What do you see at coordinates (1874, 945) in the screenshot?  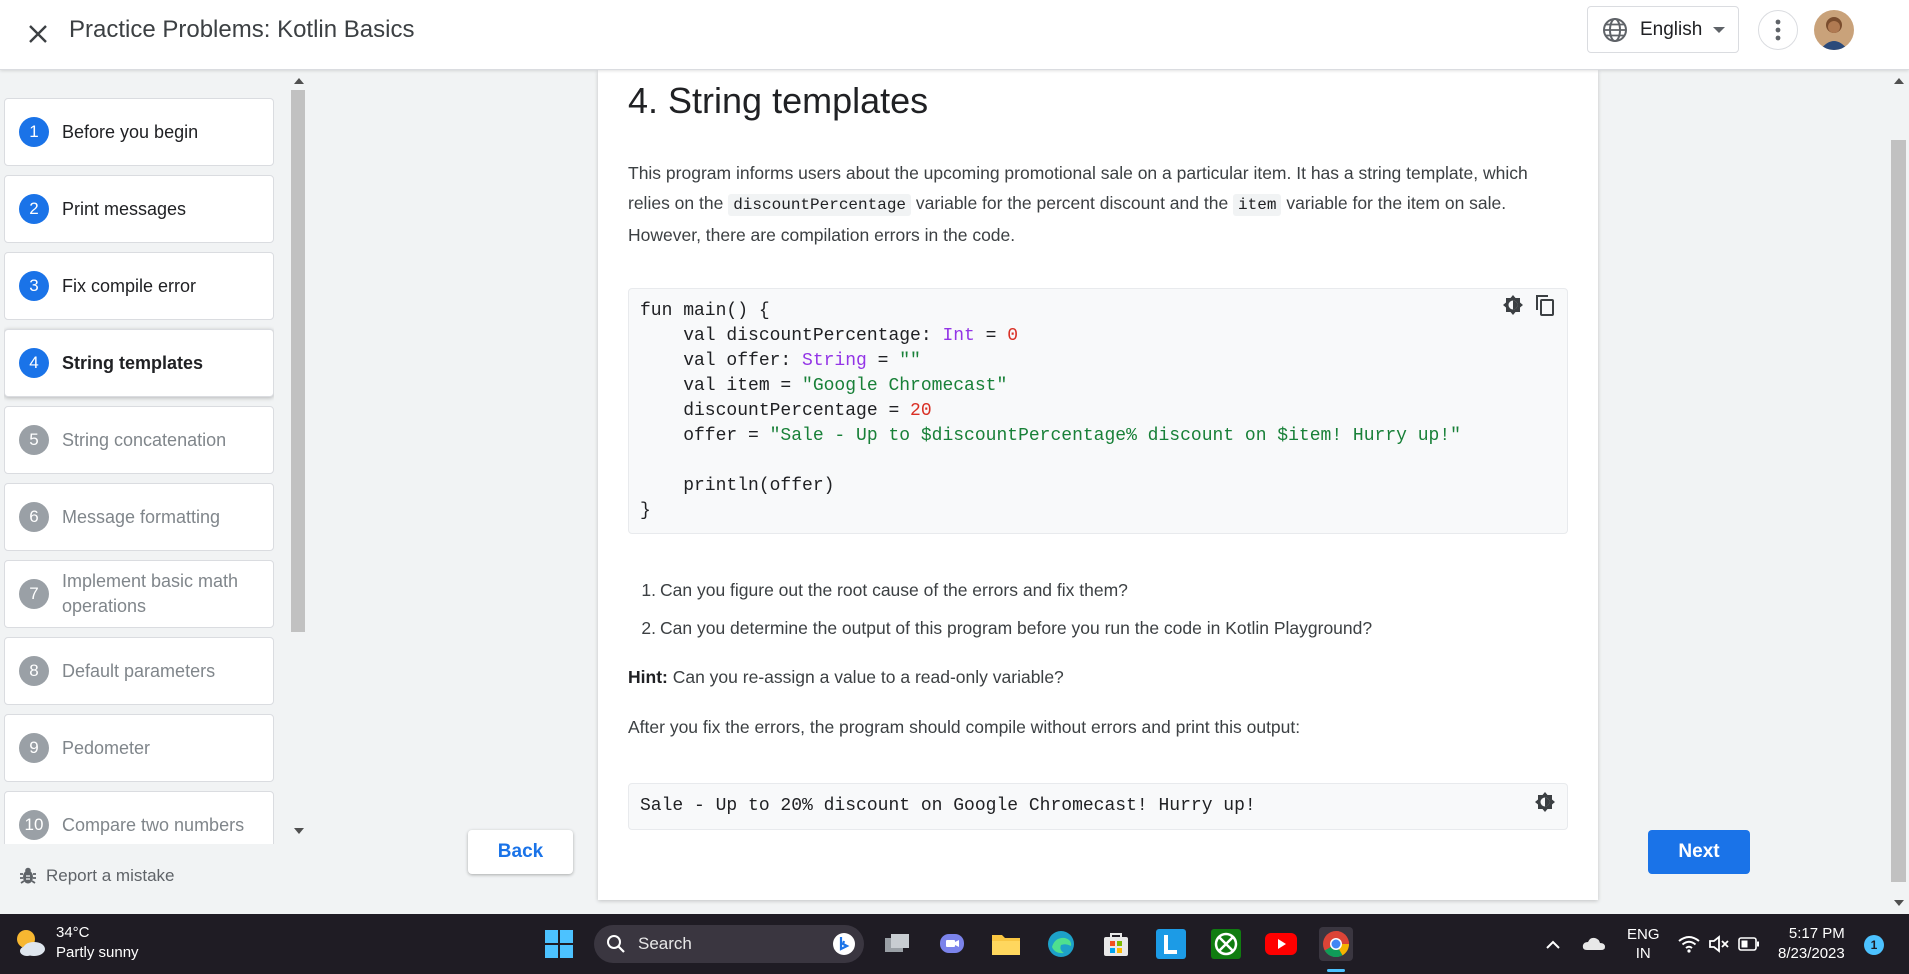 I see `notification-badge: 1` at bounding box center [1874, 945].